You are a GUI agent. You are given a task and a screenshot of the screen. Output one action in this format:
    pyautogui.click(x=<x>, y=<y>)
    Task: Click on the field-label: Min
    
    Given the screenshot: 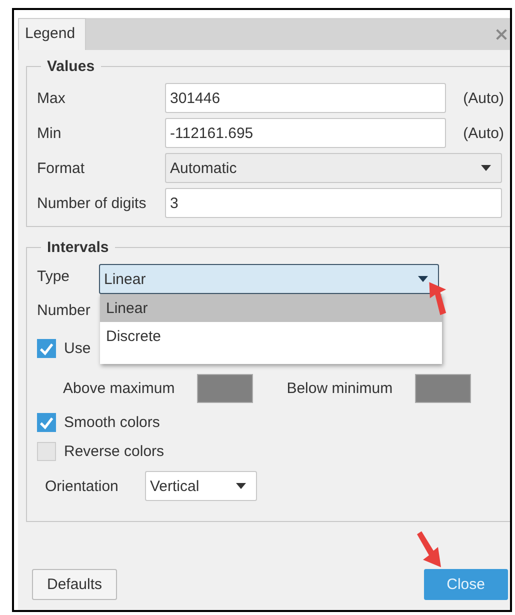 What is the action you would take?
    pyautogui.click(x=49, y=133)
    